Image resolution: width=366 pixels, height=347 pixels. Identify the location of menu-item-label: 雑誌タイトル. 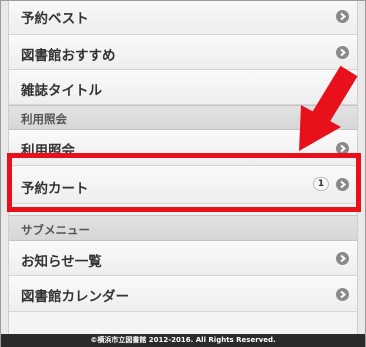
(61, 91).